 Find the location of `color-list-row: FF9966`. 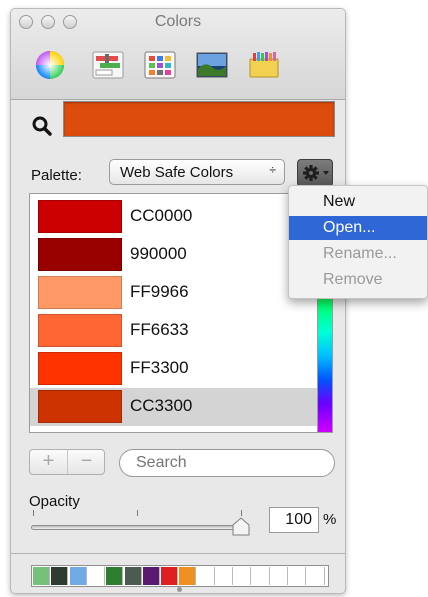

color-list-row: FF9966 is located at coordinates (174, 293).